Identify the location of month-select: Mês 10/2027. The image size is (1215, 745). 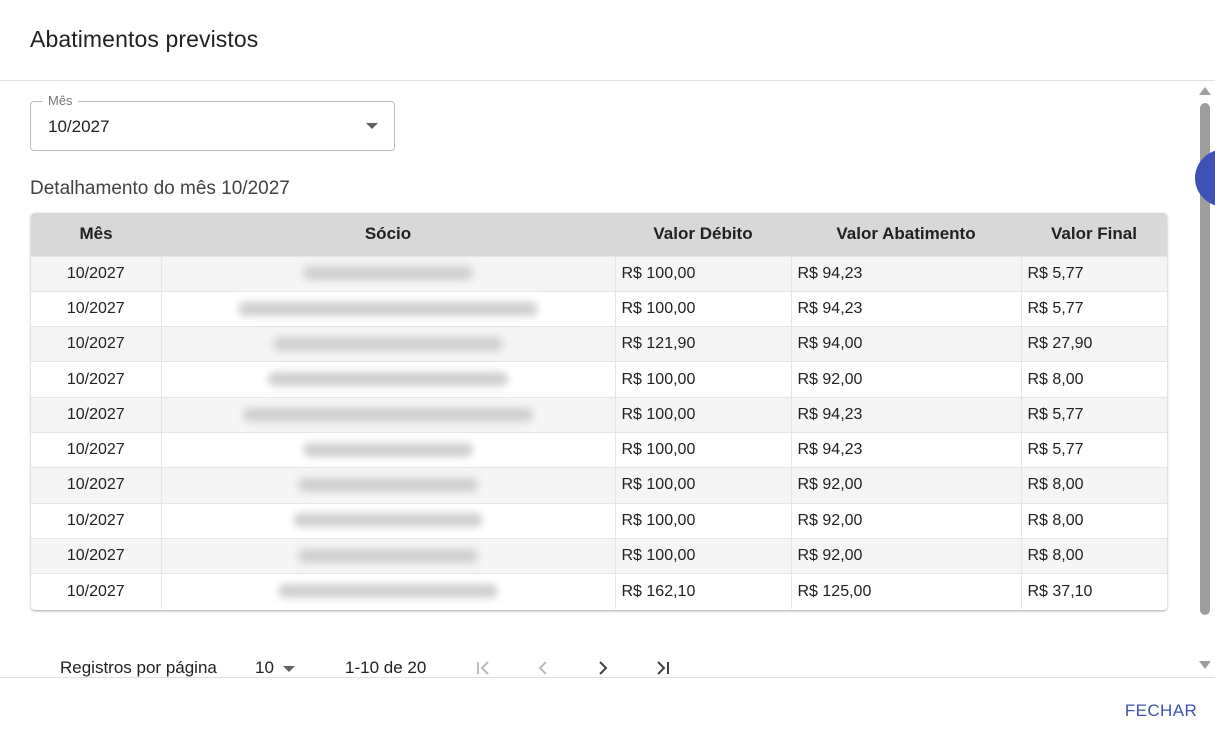
(212, 122).